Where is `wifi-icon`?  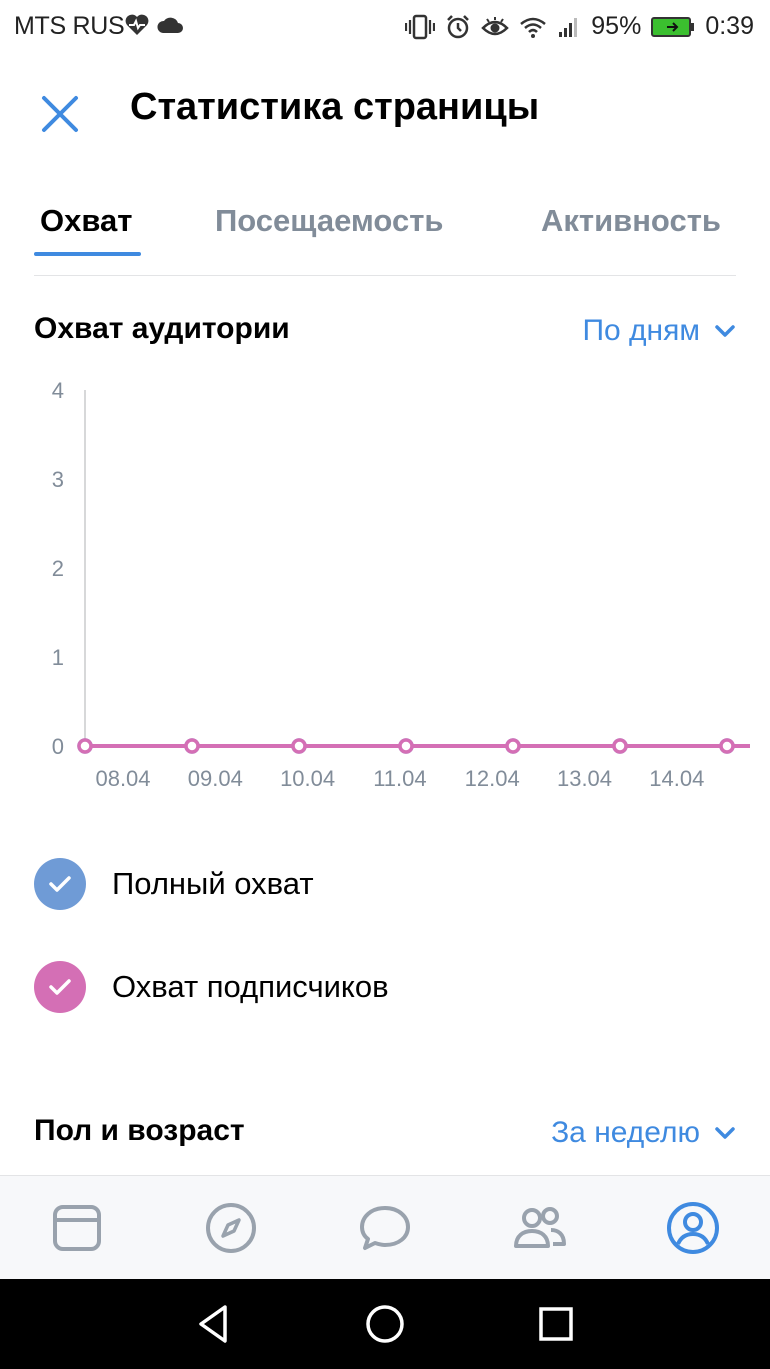
wifi-icon is located at coordinates (533, 27).